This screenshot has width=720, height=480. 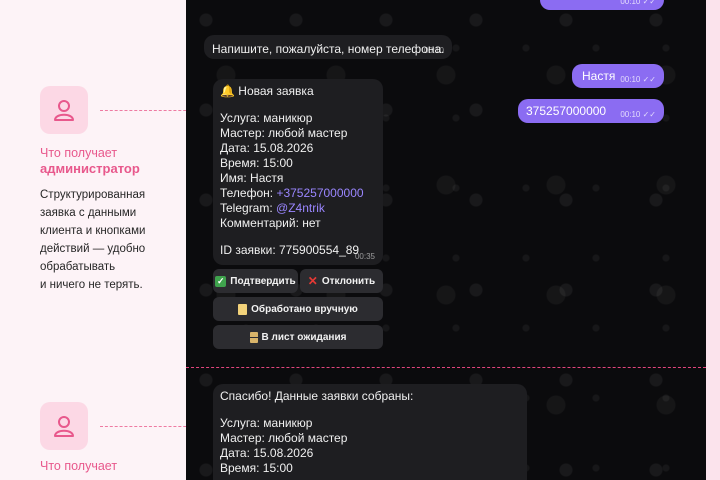 I want to click on thanks-master: Мастер: любой мастер, so click(x=284, y=438).